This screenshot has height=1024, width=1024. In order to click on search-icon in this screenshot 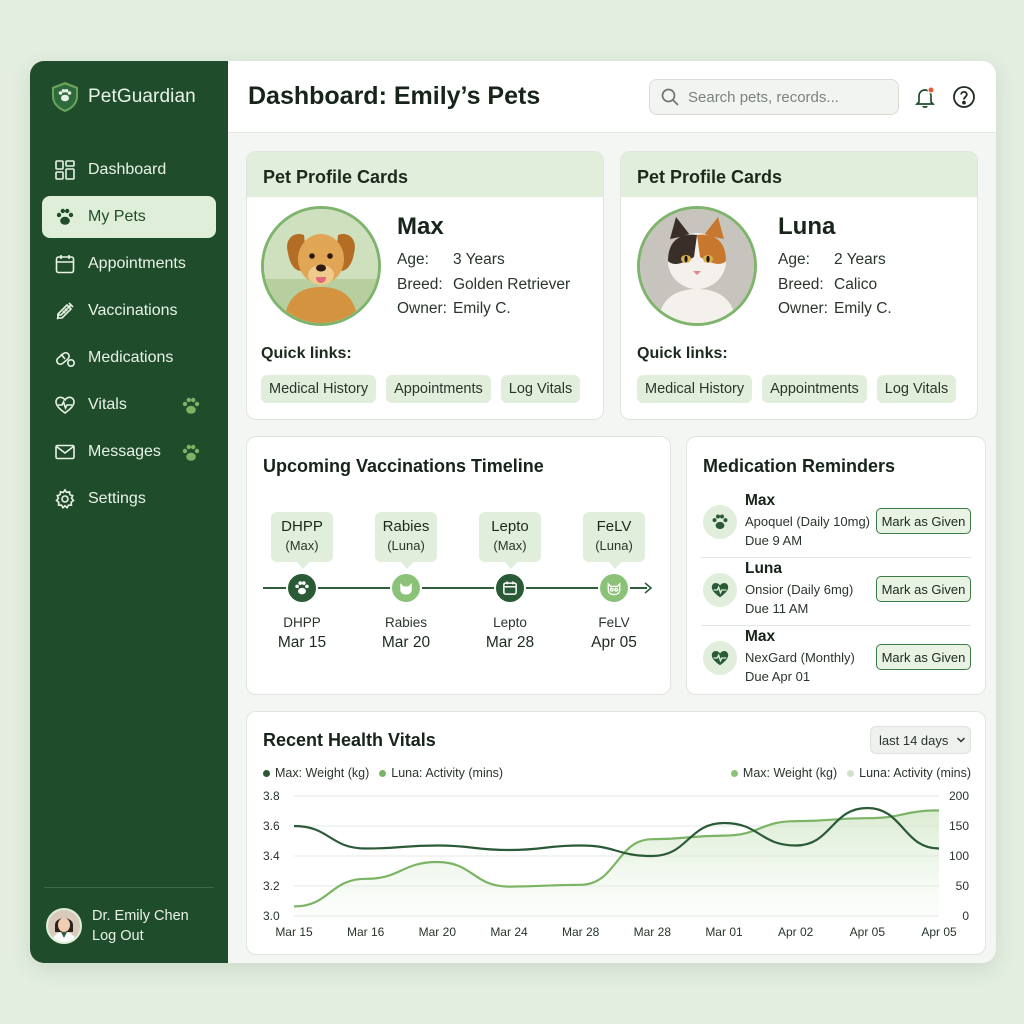, I will do `click(670, 97)`.